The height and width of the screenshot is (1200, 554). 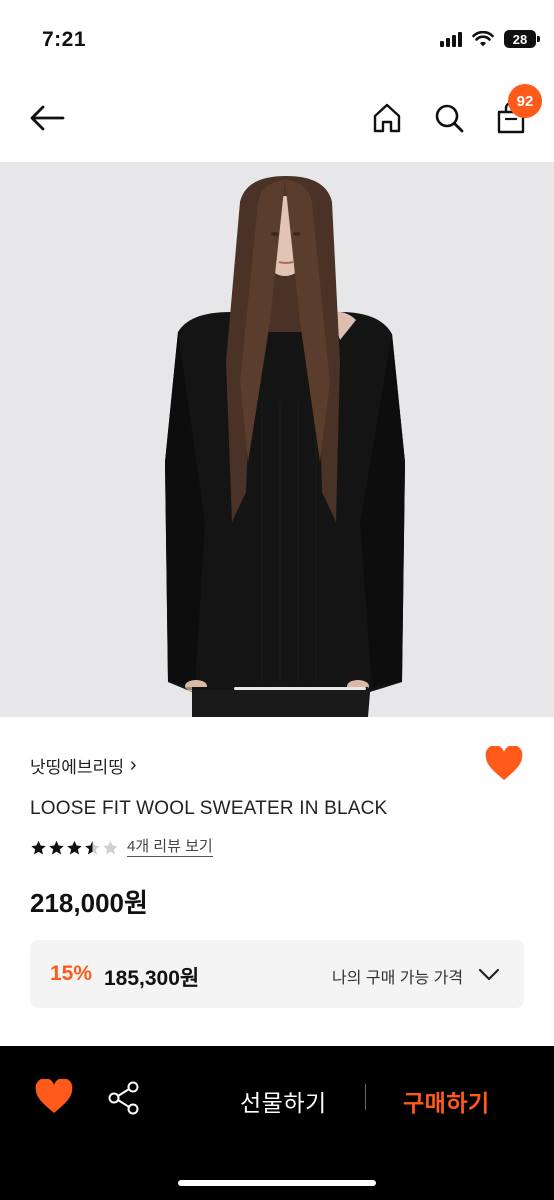 What do you see at coordinates (365, 1097) in the screenshot?
I see `bottom-bar-divider` at bounding box center [365, 1097].